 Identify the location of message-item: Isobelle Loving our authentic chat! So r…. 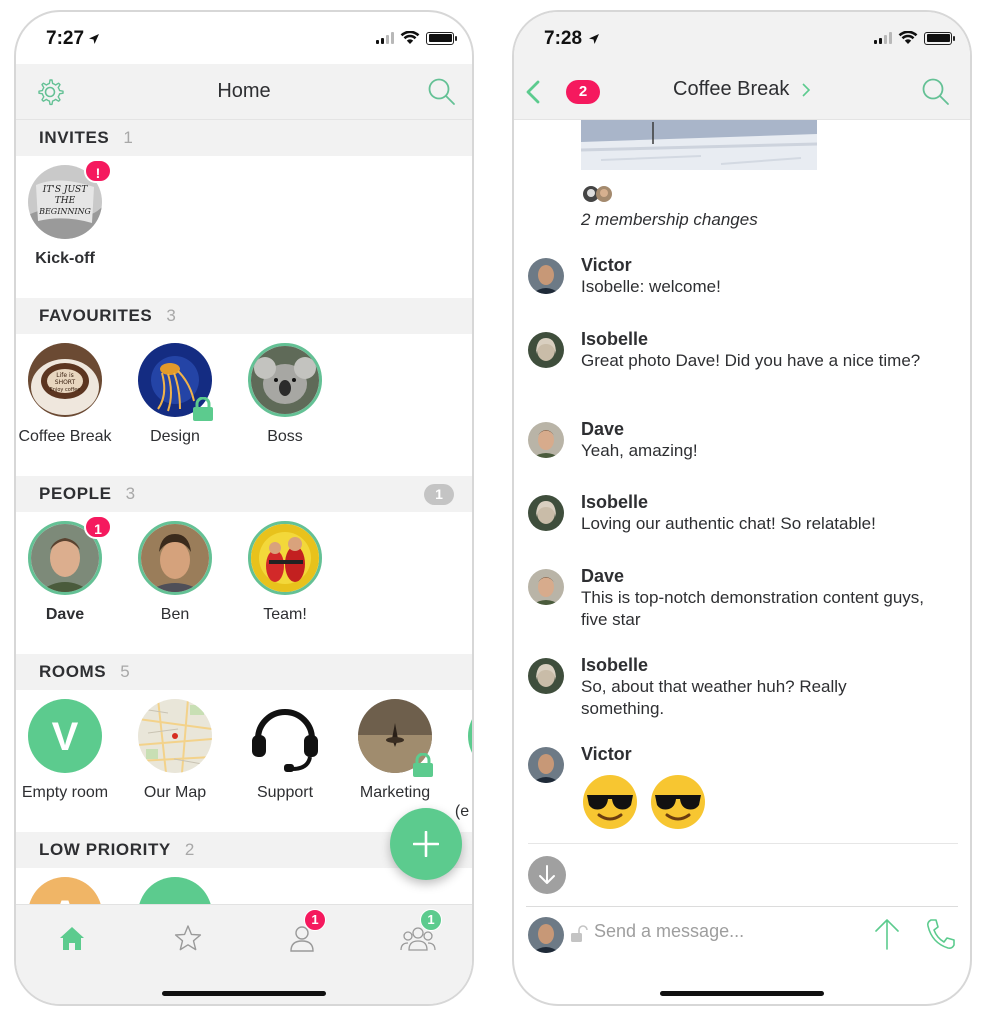
(742, 513).